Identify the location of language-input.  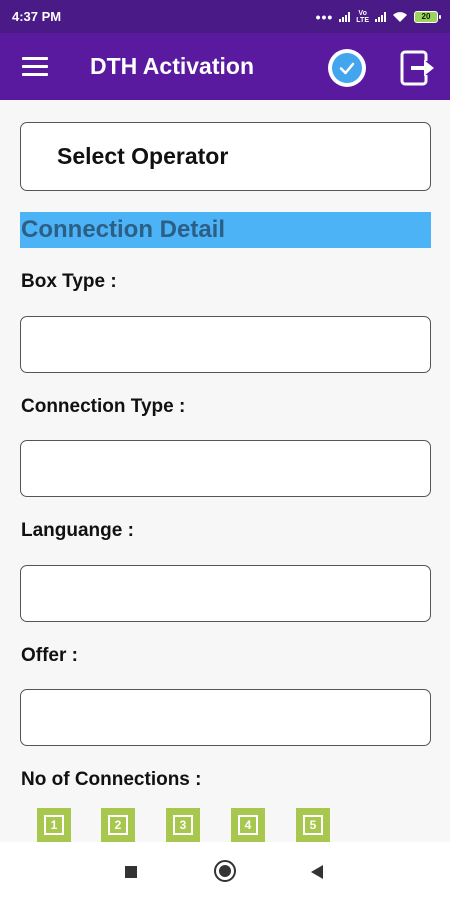
(225, 593).